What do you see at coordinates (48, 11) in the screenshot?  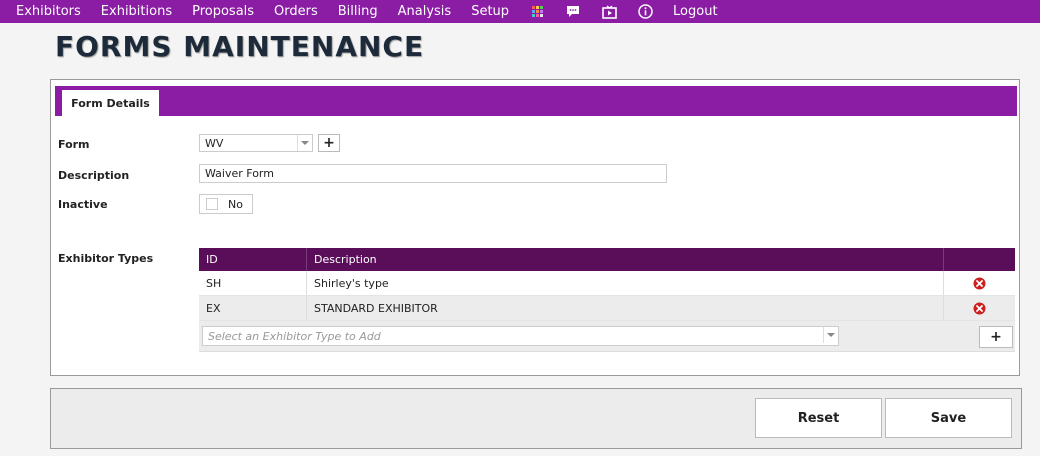 I see `nav-exhibitors: Exhibitors` at bounding box center [48, 11].